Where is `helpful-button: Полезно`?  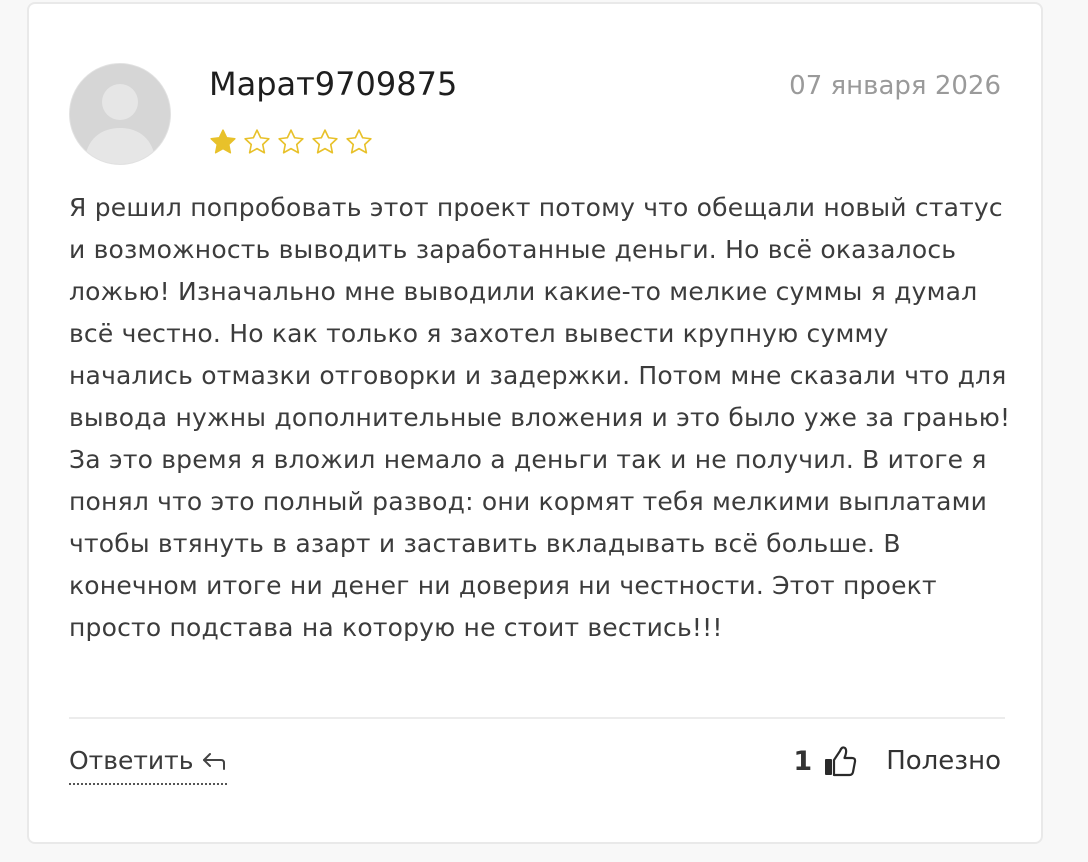
helpful-button: Полезно is located at coordinates (943, 761).